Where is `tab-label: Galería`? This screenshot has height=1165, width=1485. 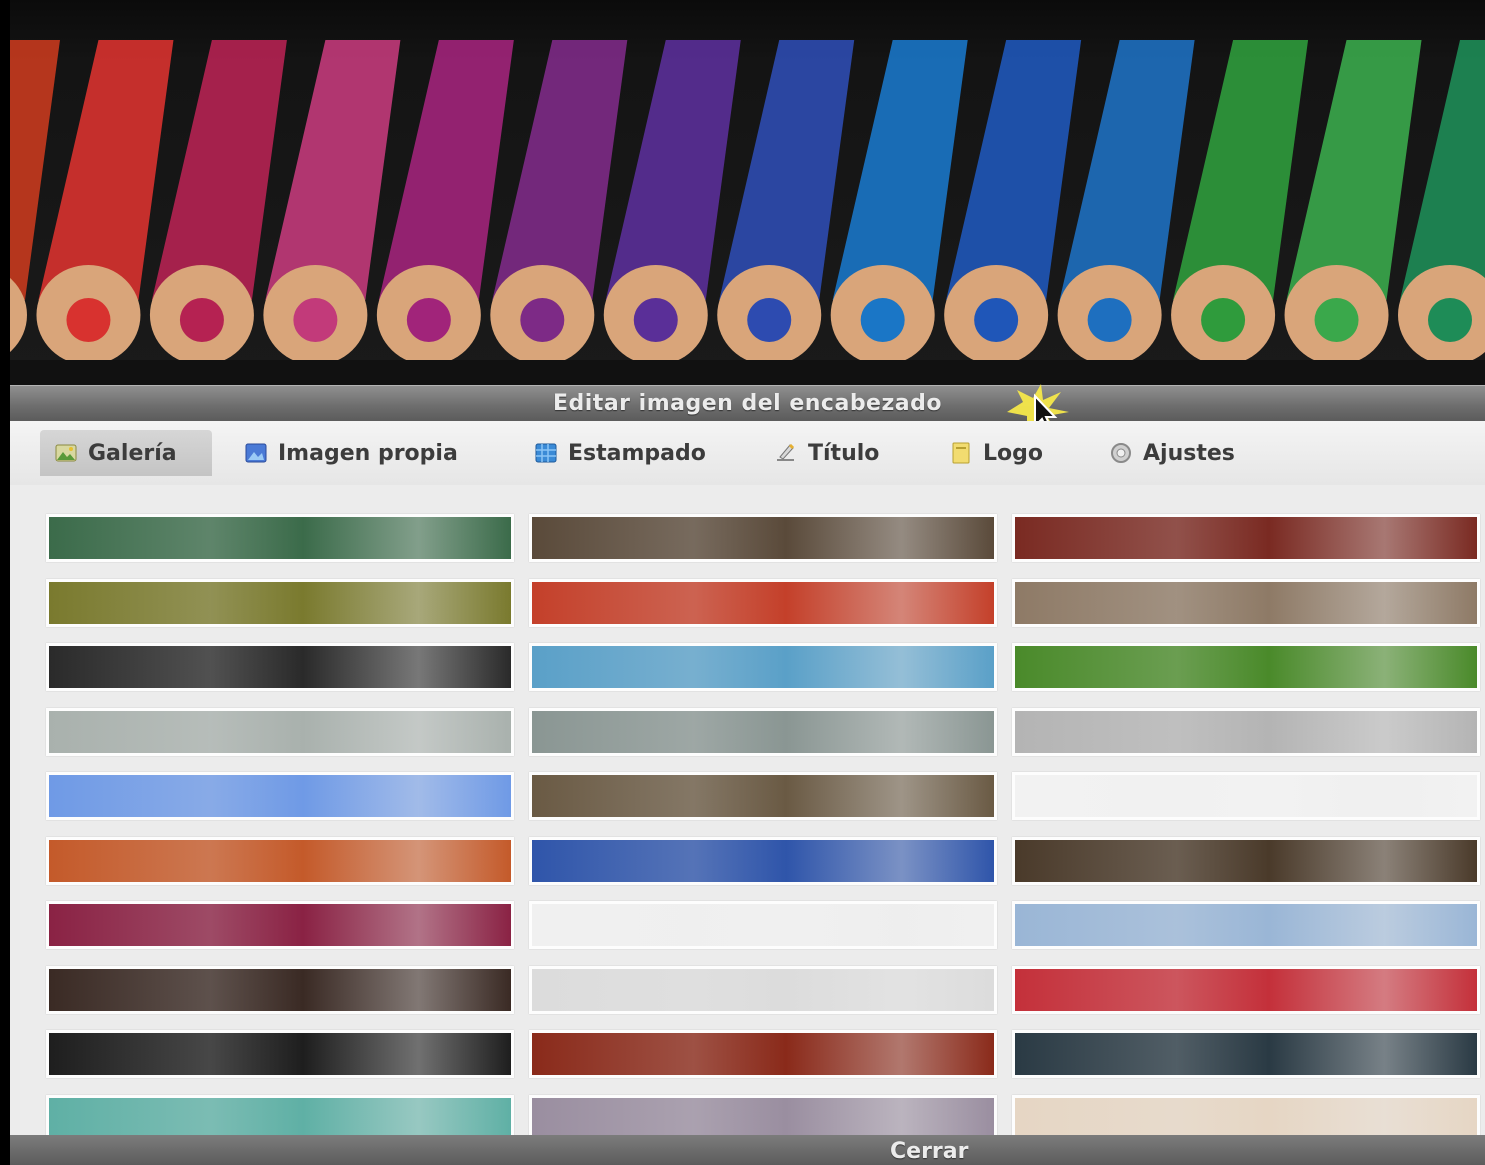
tab-label: Galería is located at coordinates (132, 453).